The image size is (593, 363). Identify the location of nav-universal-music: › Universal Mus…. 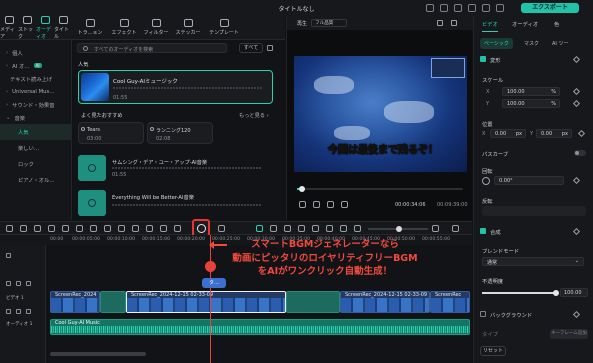
(35, 91).